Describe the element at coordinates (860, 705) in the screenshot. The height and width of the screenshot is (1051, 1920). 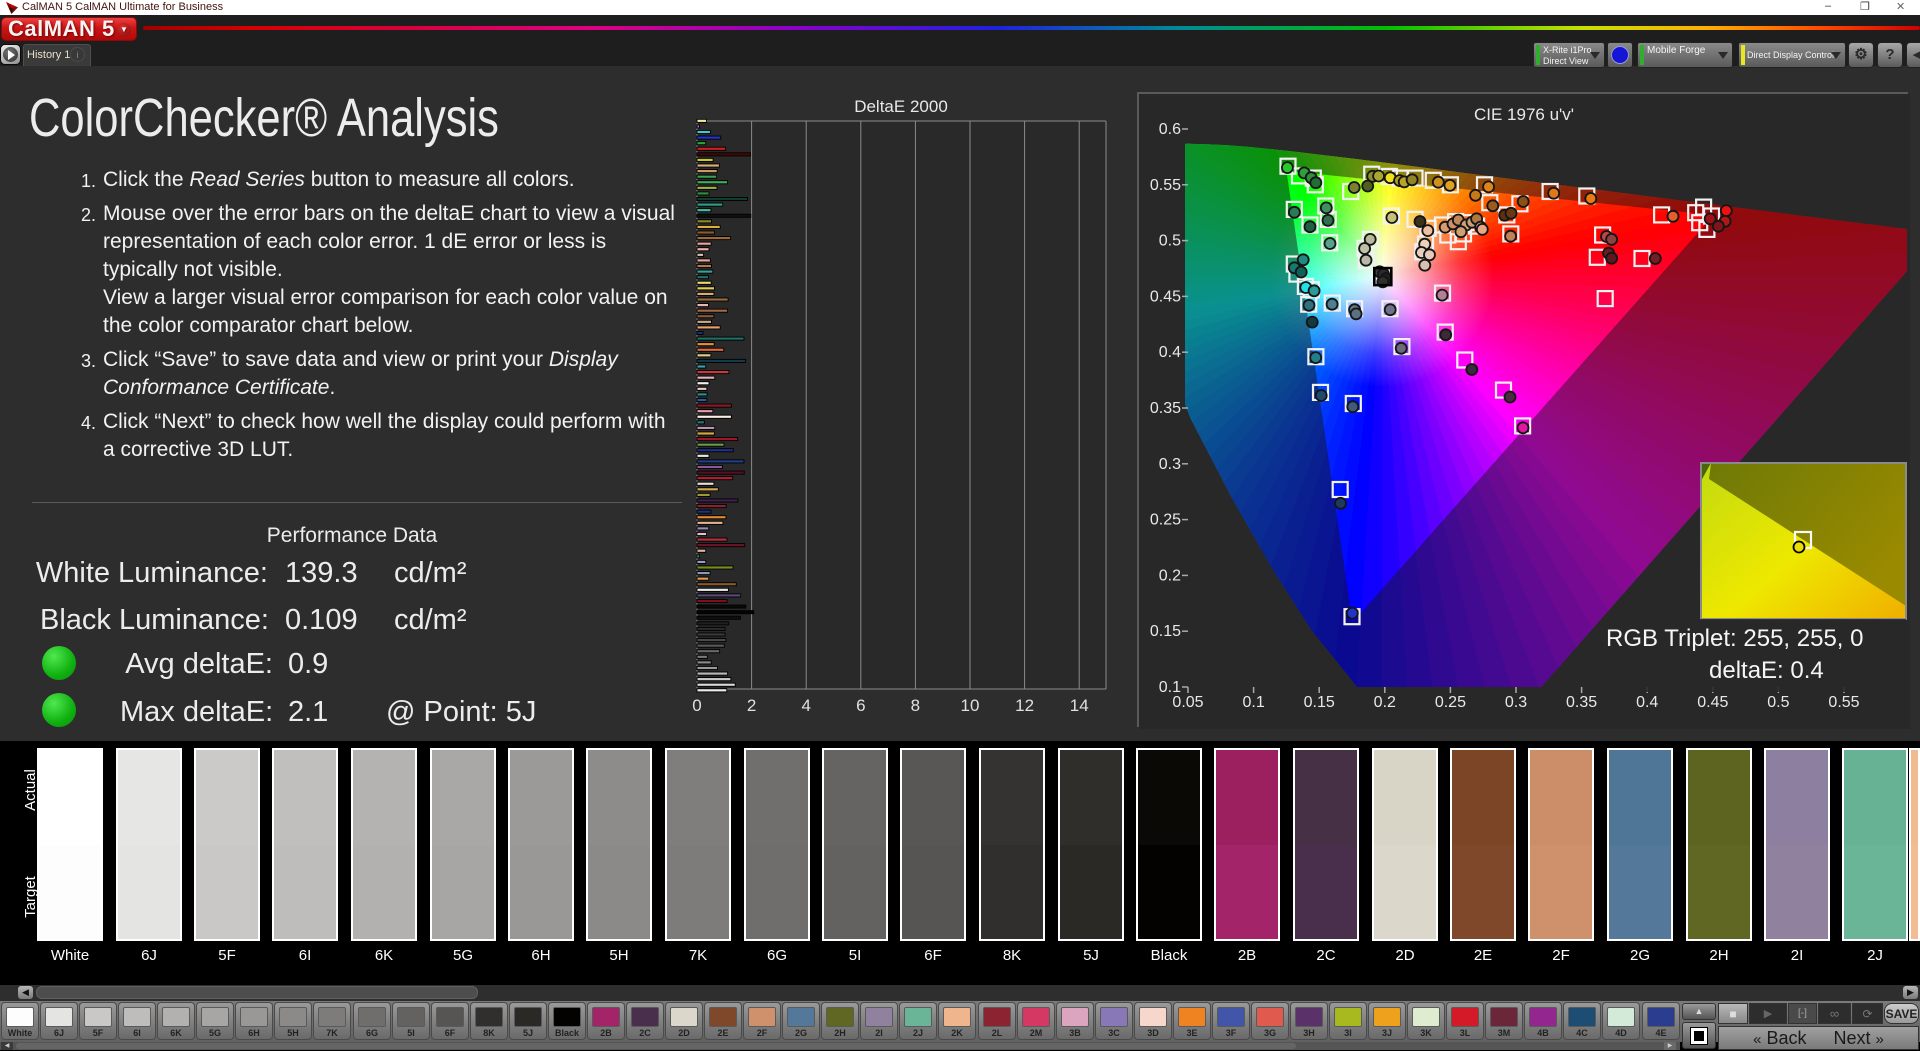
I see `svg-text: 6` at that location.